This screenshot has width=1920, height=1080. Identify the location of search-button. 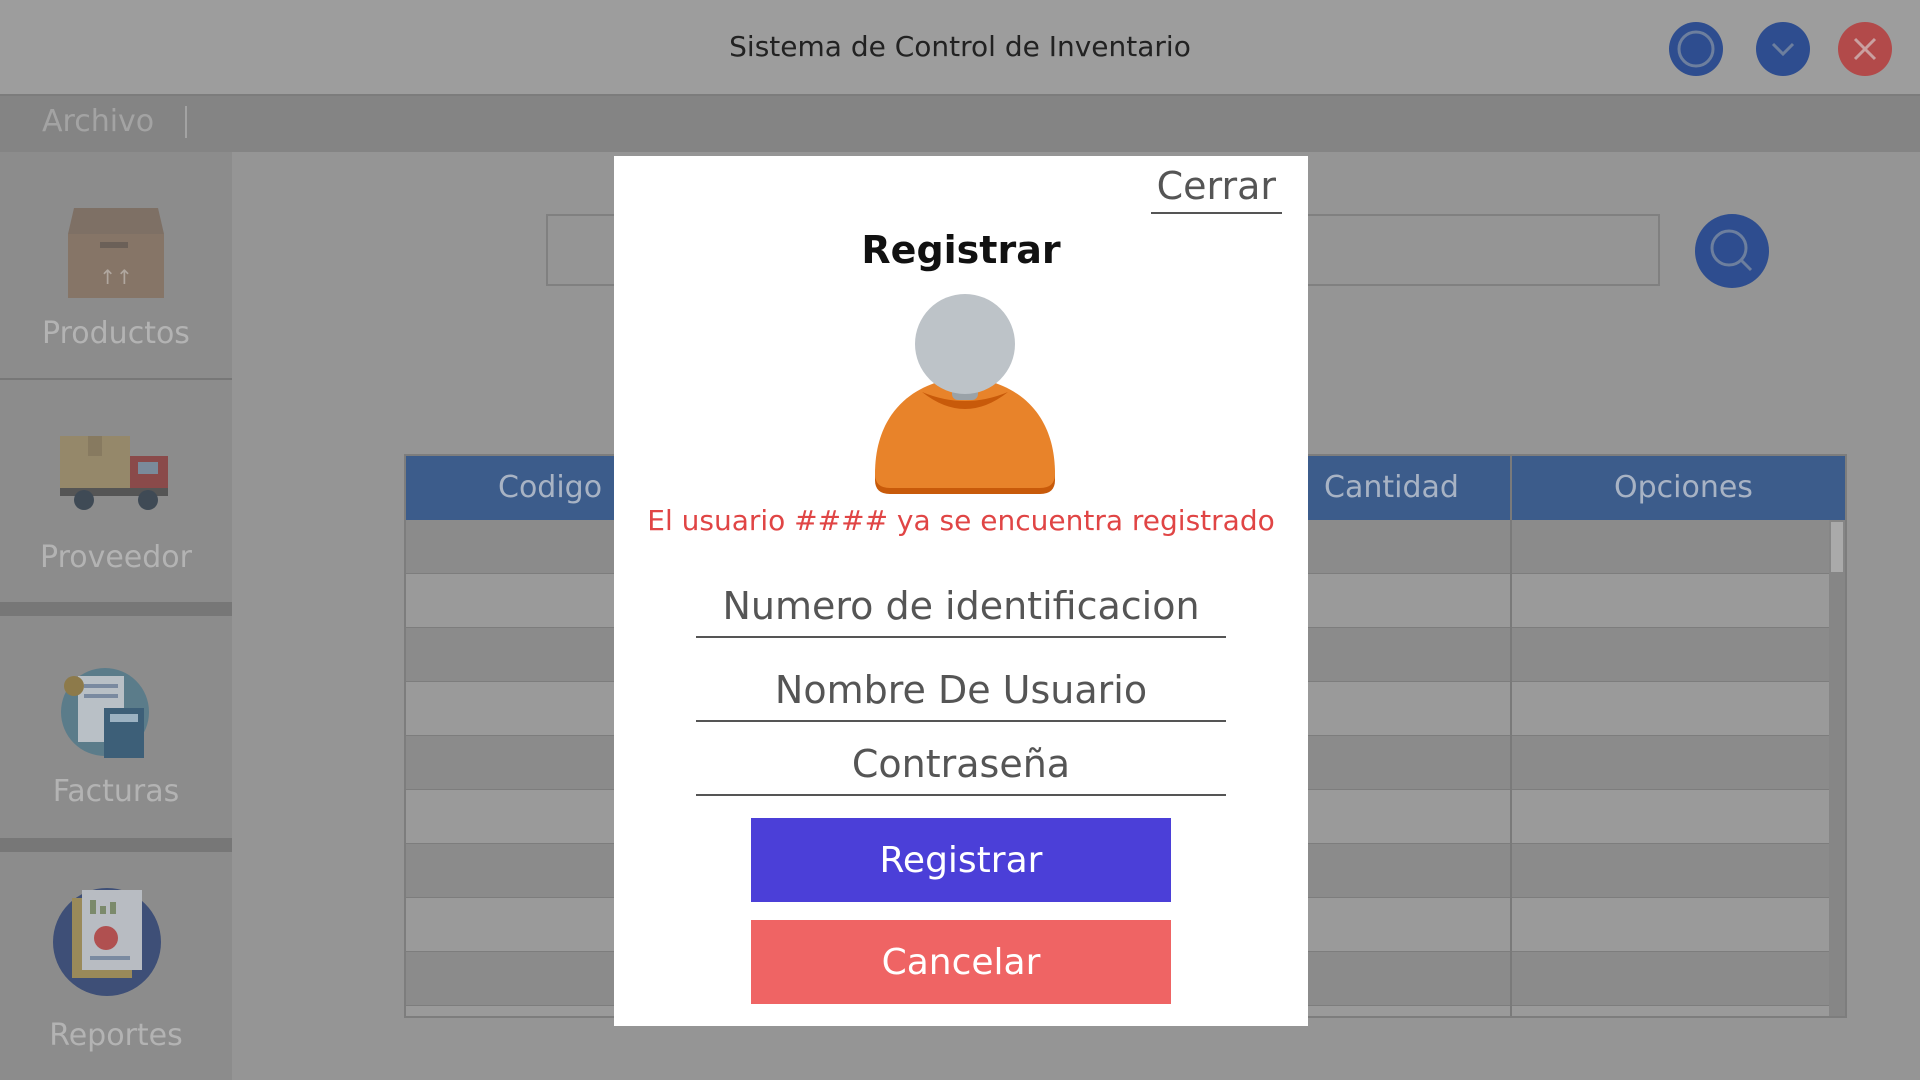
(1732, 251).